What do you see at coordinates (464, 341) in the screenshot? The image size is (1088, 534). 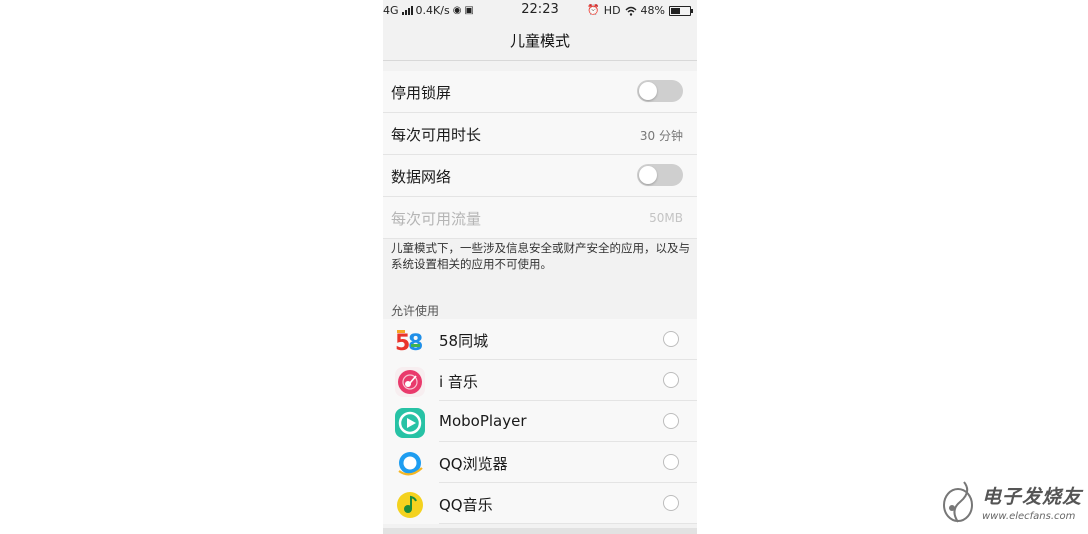 I see `app-name: 58同城` at bounding box center [464, 341].